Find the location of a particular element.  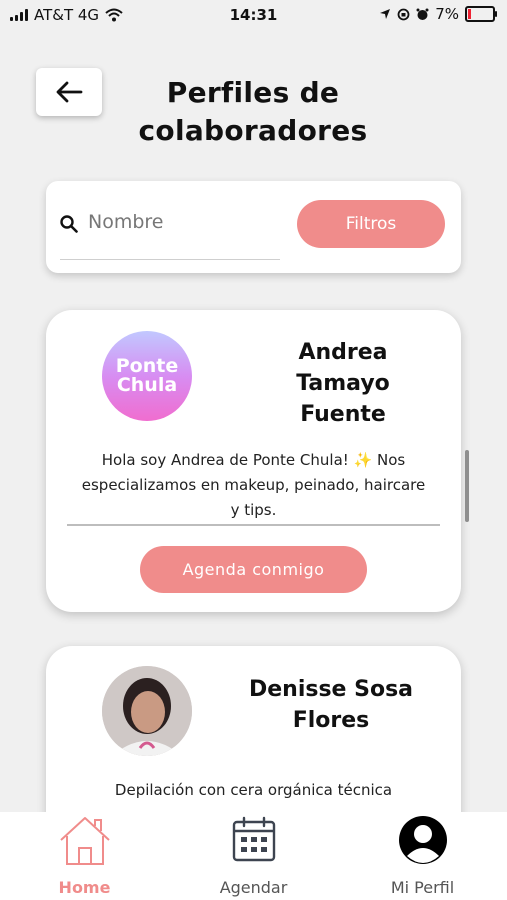

tab-label-profile: Mi Perfil is located at coordinates (422, 887).